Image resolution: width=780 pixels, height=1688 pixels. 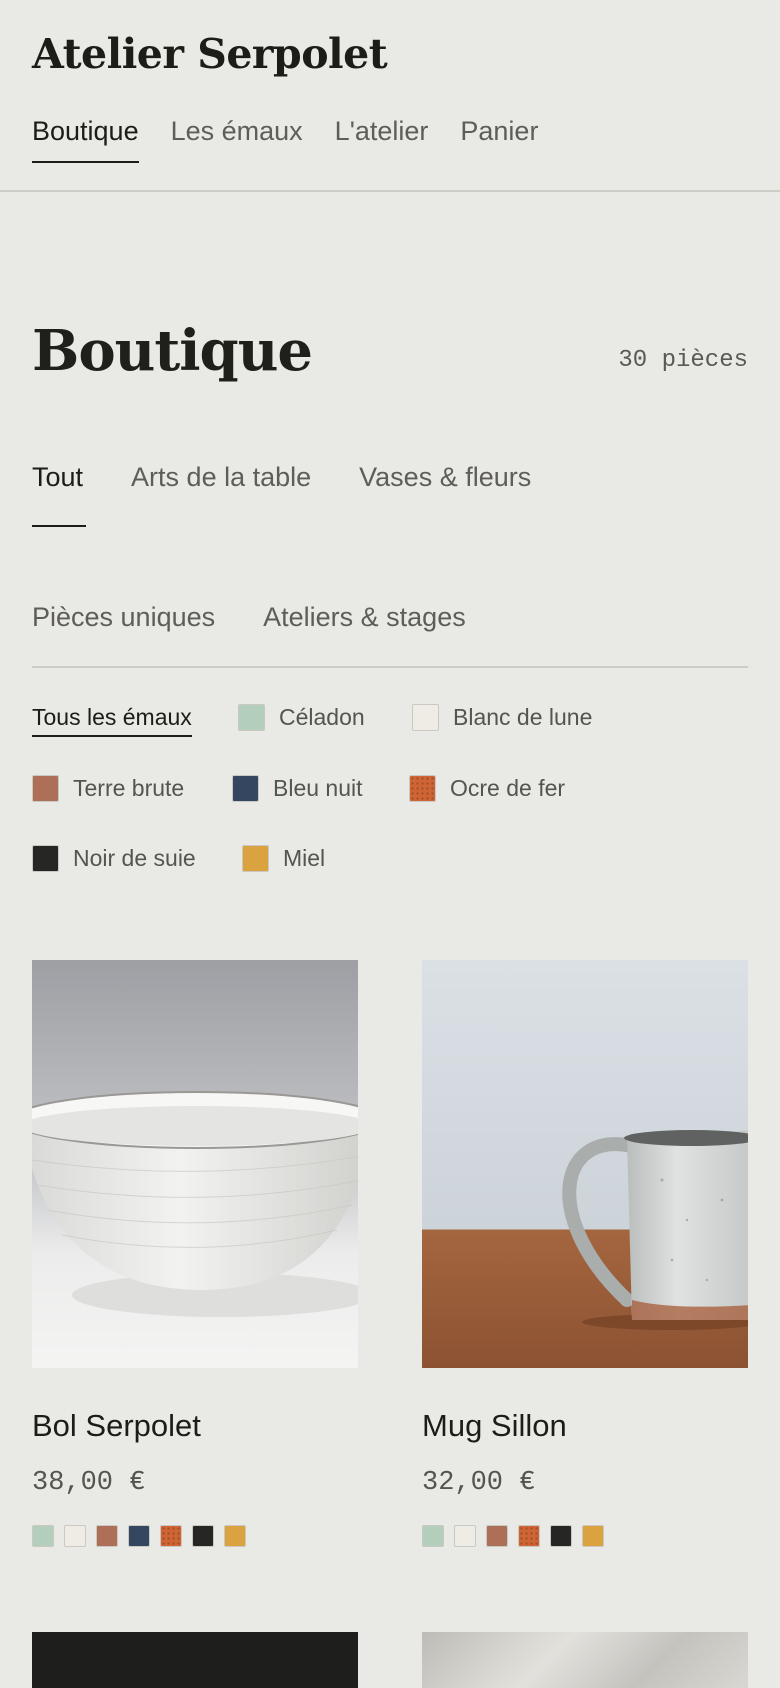 What do you see at coordinates (123, 617) in the screenshot?
I see `tab-pieces-uniques: Pièces uniques` at bounding box center [123, 617].